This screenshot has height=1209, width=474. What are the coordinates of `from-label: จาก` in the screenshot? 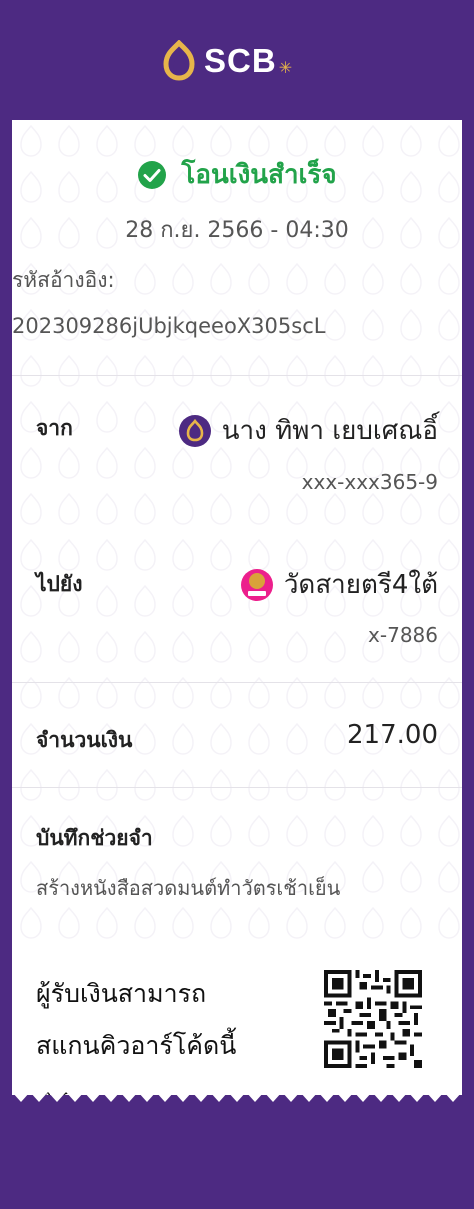 It's located at (54, 428).